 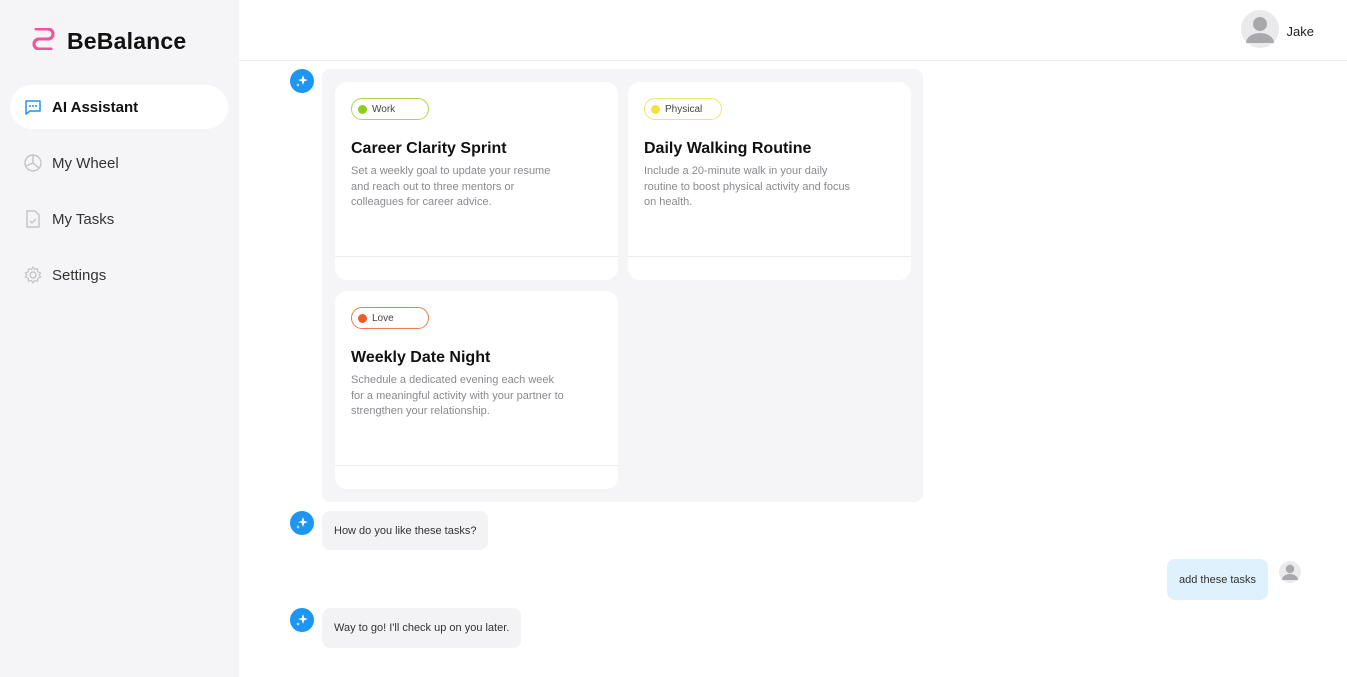 What do you see at coordinates (384, 109) in the screenshot?
I see `tag-label: Work` at bounding box center [384, 109].